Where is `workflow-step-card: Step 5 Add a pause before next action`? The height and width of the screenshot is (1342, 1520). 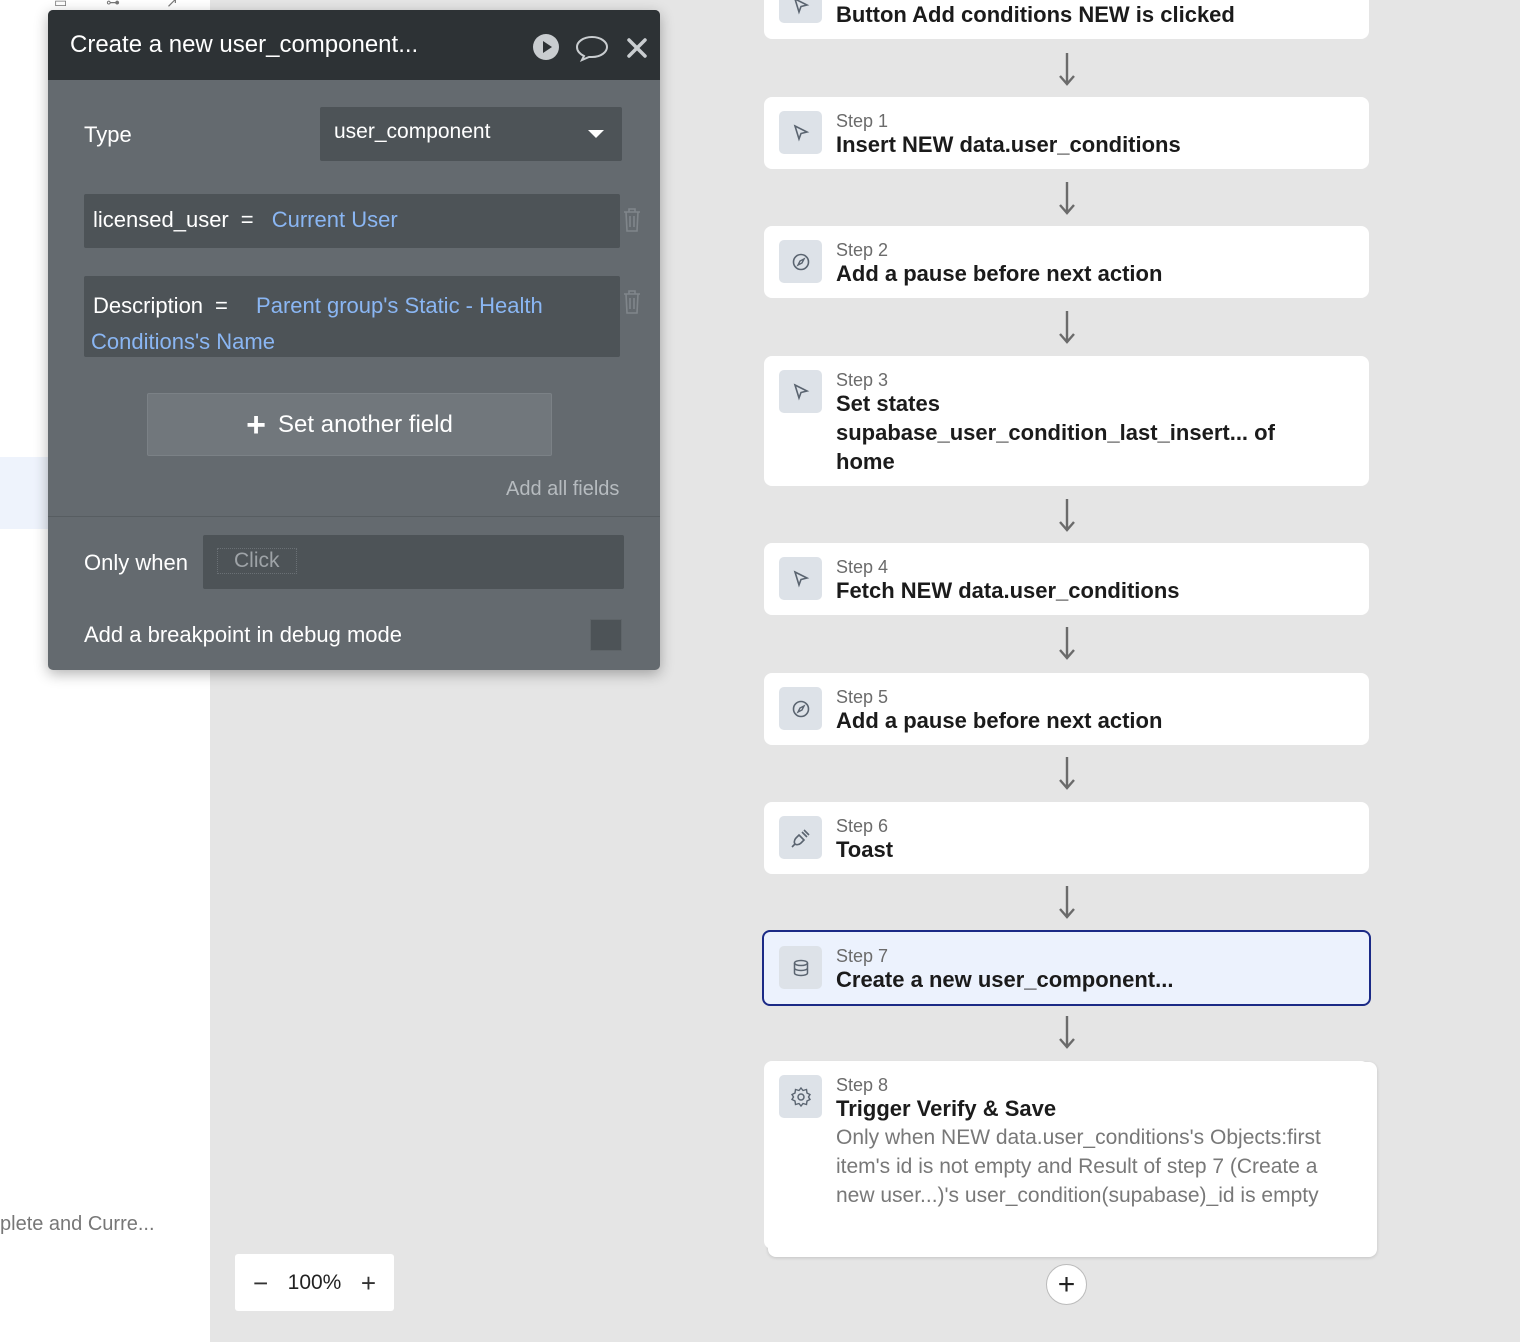
workflow-step-card: Step 5 Add a pause before next action is located at coordinates (1066, 709).